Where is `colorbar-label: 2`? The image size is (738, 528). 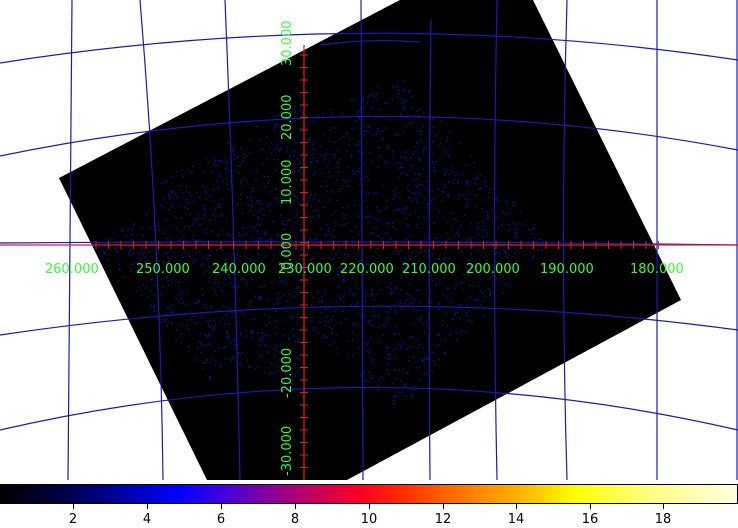 colorbar-label: 2 is located at coordinates (73, 519).